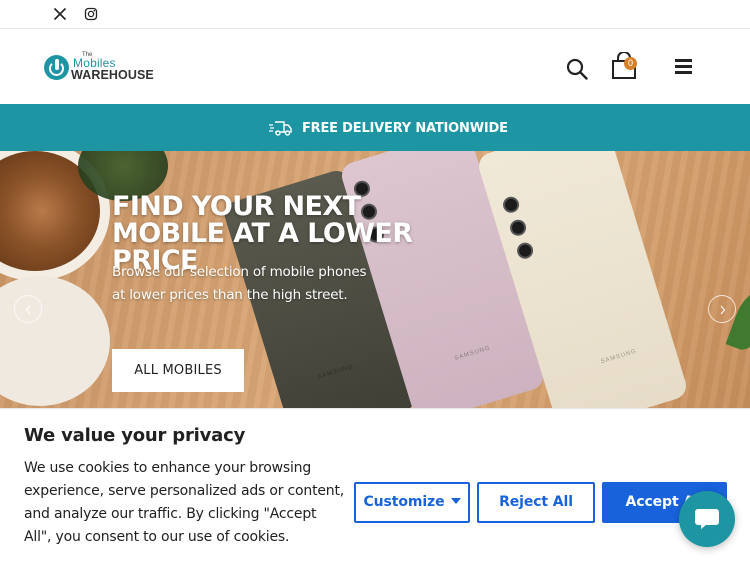 Image resolution: width=750 pixels, height=563 pixels. What do you see at coordinates (405, 128) in the screenshot?
I see `delivery-text: FREE DELIVERY NATIONWIDE` at bounding box center [405, 128].